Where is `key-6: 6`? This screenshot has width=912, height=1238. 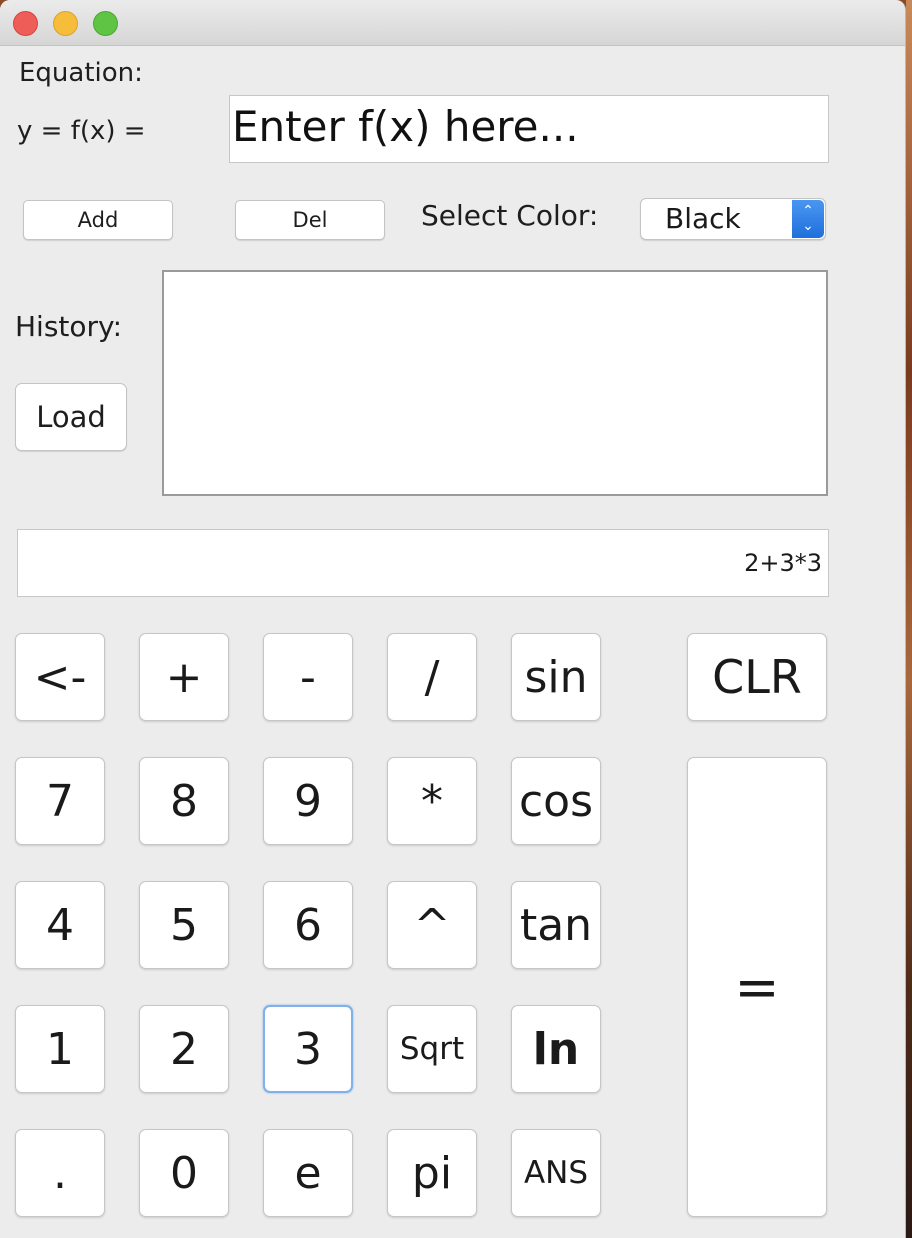 key-6: 6 is located at coordinates (308, 925).